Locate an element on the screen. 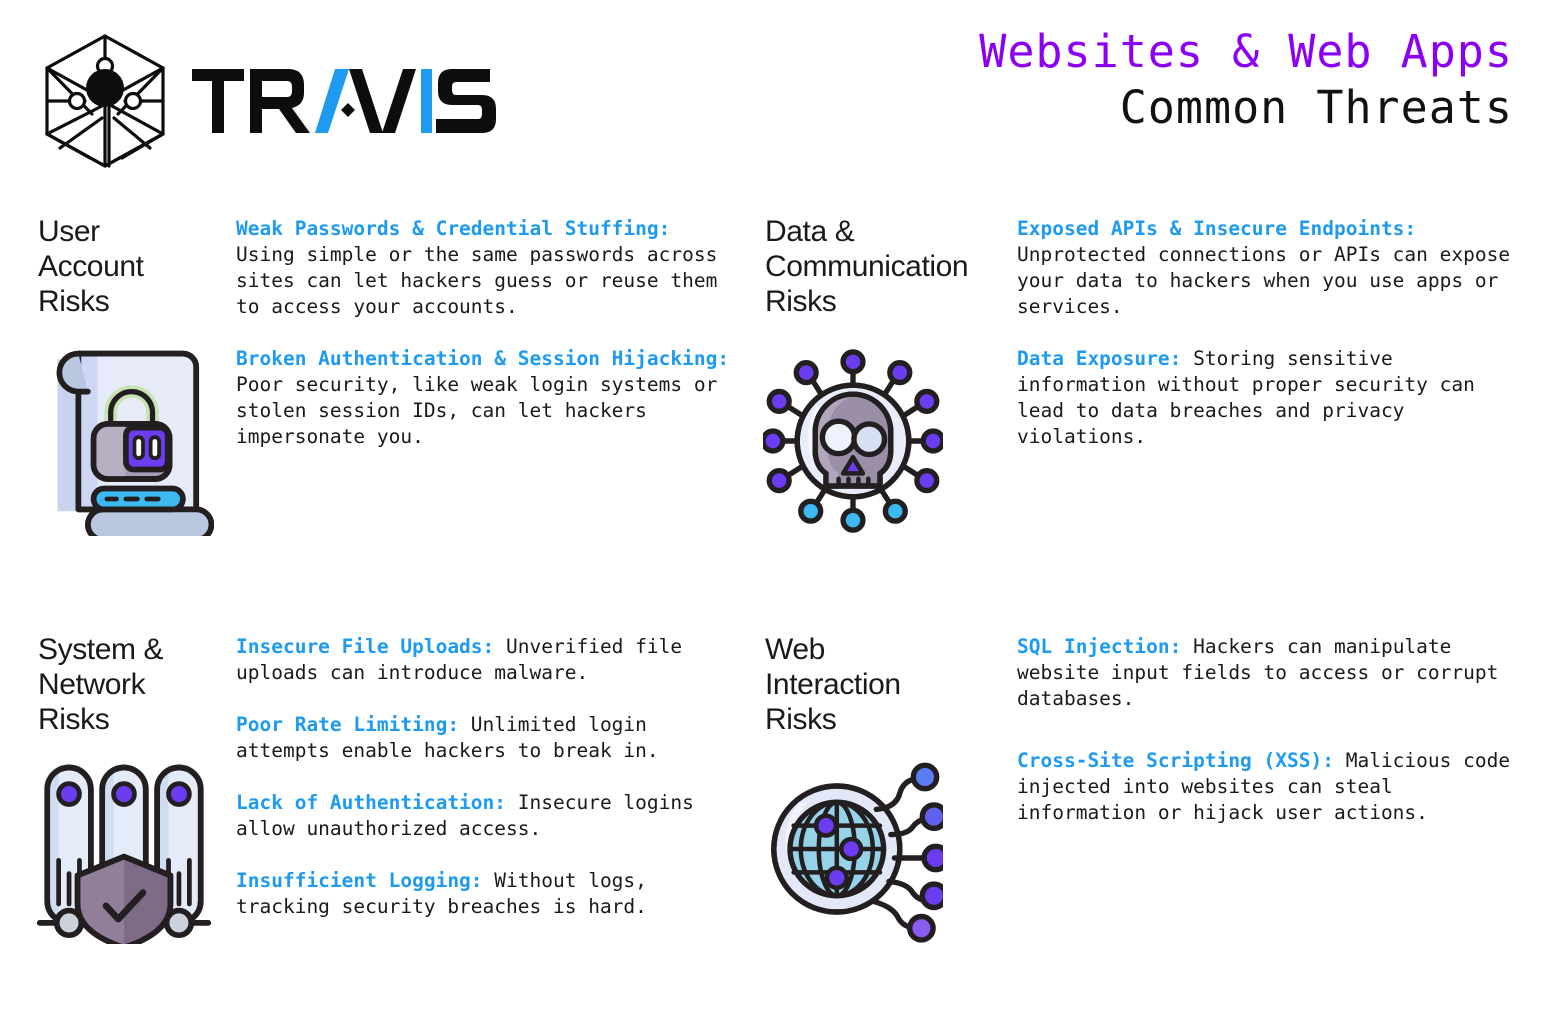 The width and height of the screenshot is (1551, 1024). page-title: Websites & Web Apps Common Threats is located at coordinates (1246, 80).